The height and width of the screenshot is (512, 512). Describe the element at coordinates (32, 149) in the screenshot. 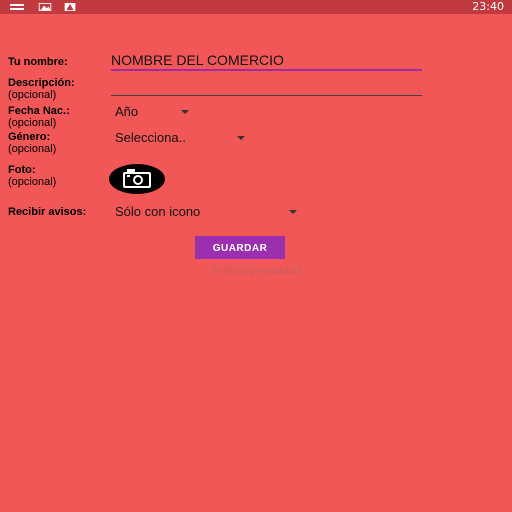

I see `gender-sublabel: (opcional)` at that location.